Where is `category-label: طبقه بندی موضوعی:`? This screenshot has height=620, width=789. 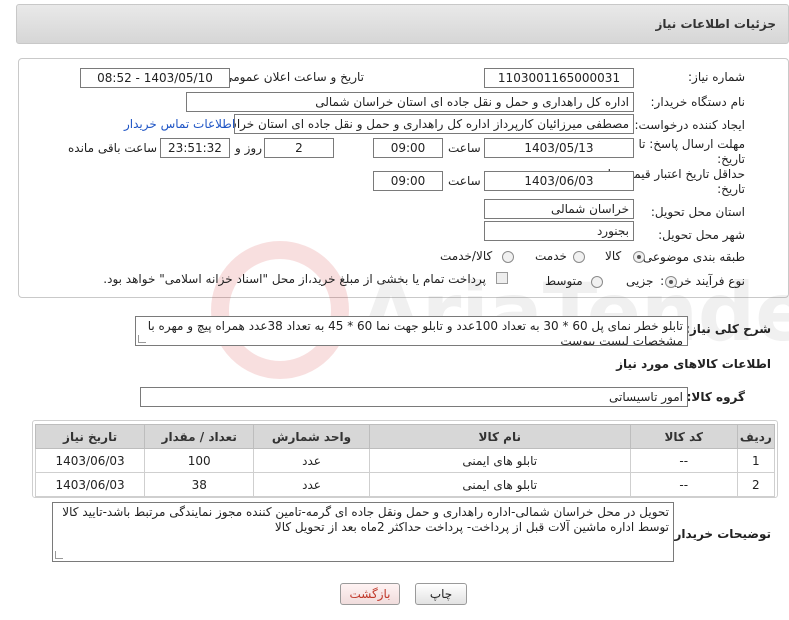 category-label: طبقه بندی موضوعی: is located at coordinates (691, 257).